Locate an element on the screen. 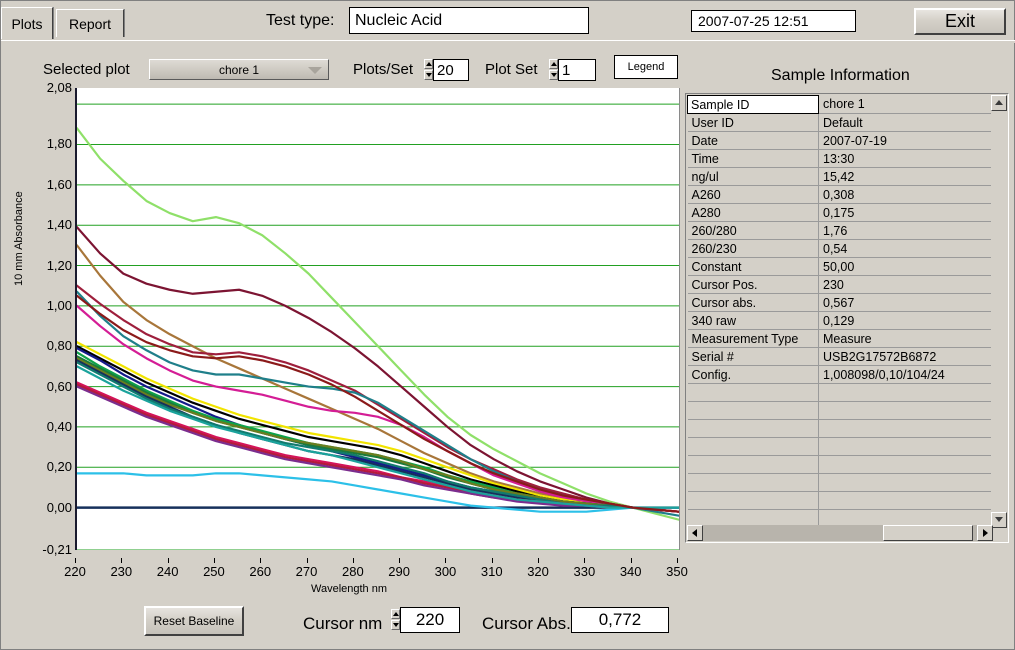  table-cell-key: 260/280 is located at coordinates (753, 230).